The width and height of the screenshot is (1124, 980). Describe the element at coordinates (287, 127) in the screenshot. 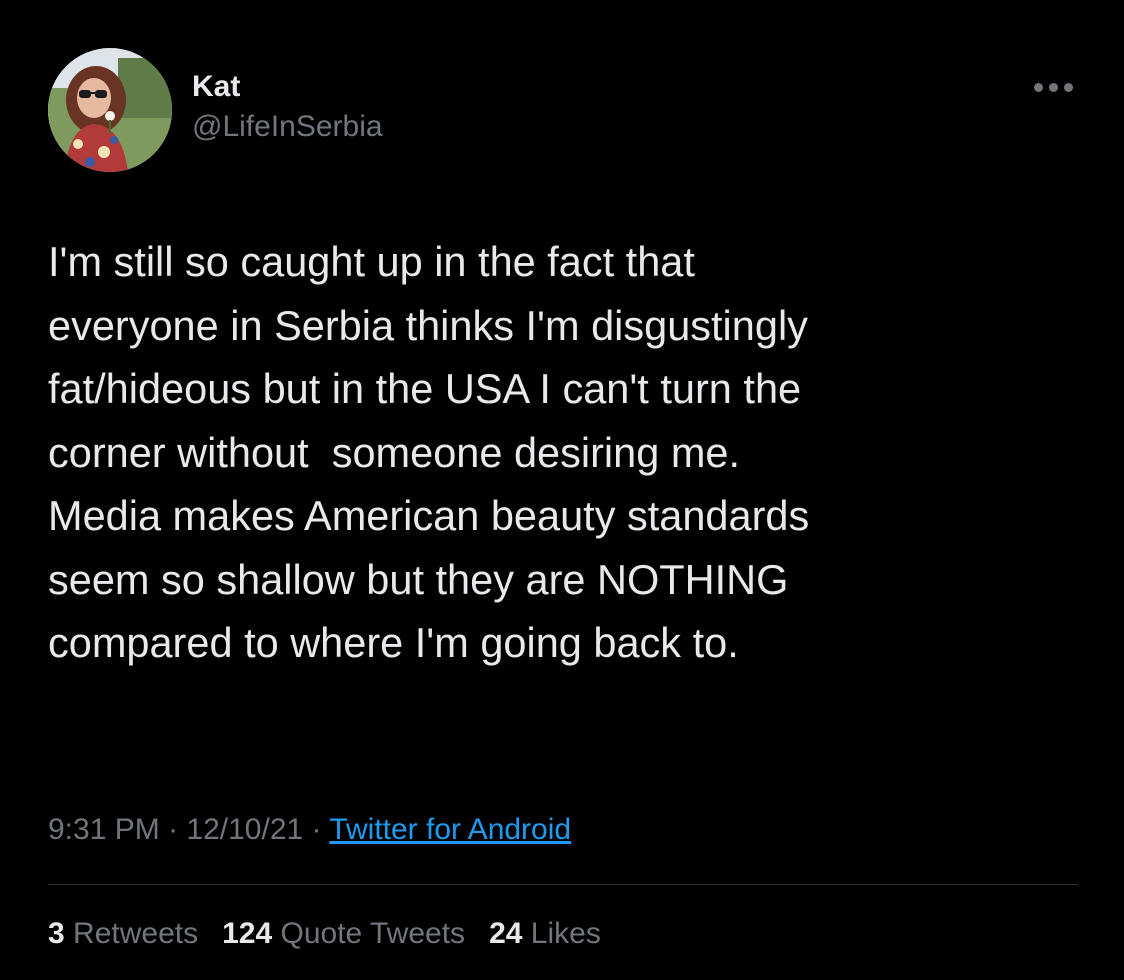

I see `user-handle: @LifeInSerbia` at that location.